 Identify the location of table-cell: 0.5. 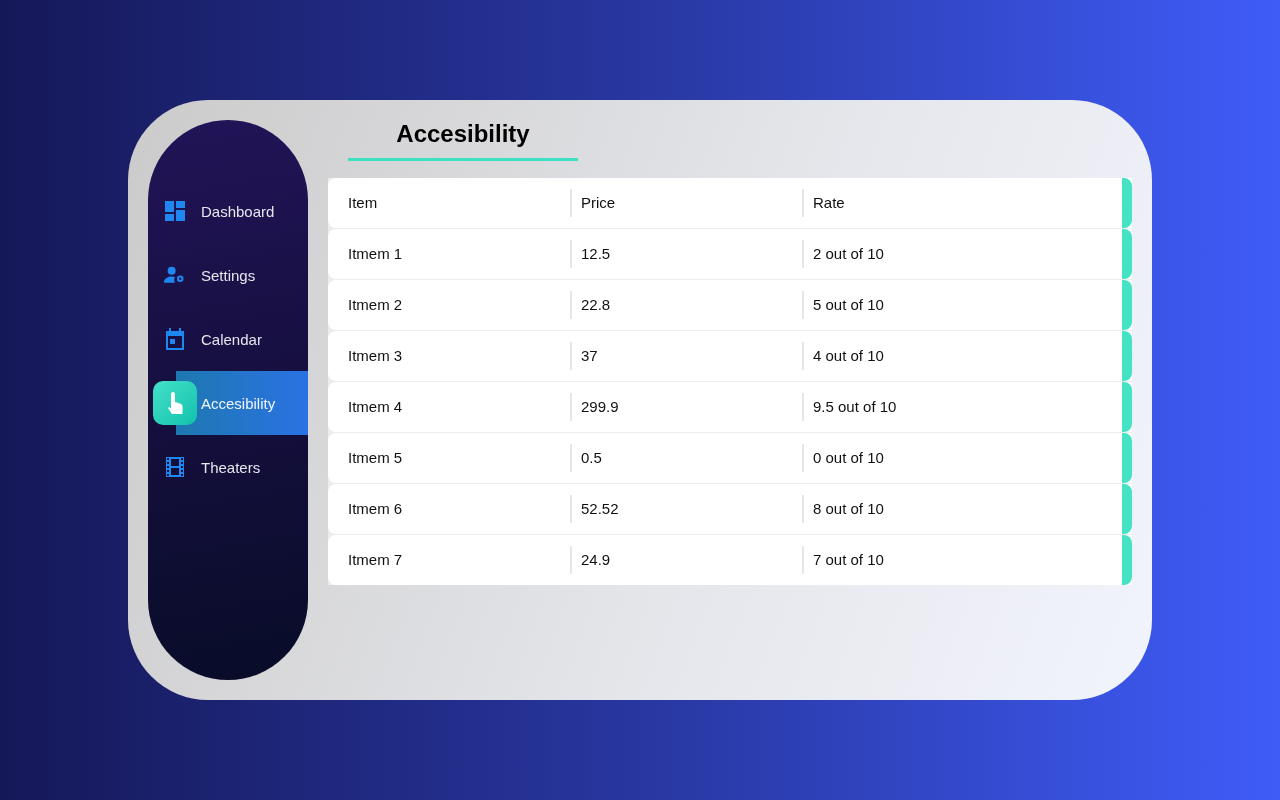
(686, 458).